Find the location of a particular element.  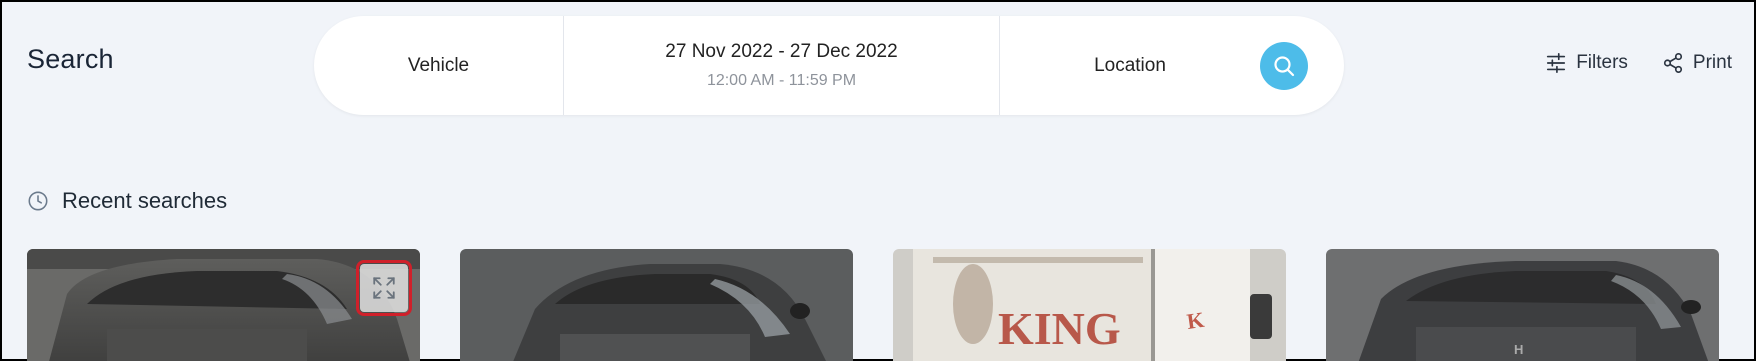

search-icon is located at coordinates (1284, 66).